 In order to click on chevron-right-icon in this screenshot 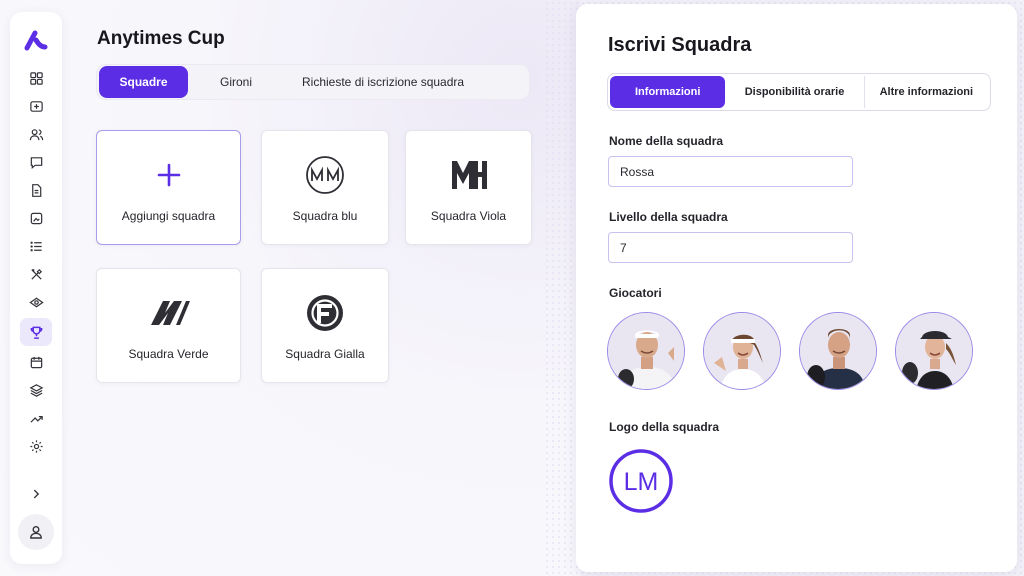, I will do `click(36, 494)`.